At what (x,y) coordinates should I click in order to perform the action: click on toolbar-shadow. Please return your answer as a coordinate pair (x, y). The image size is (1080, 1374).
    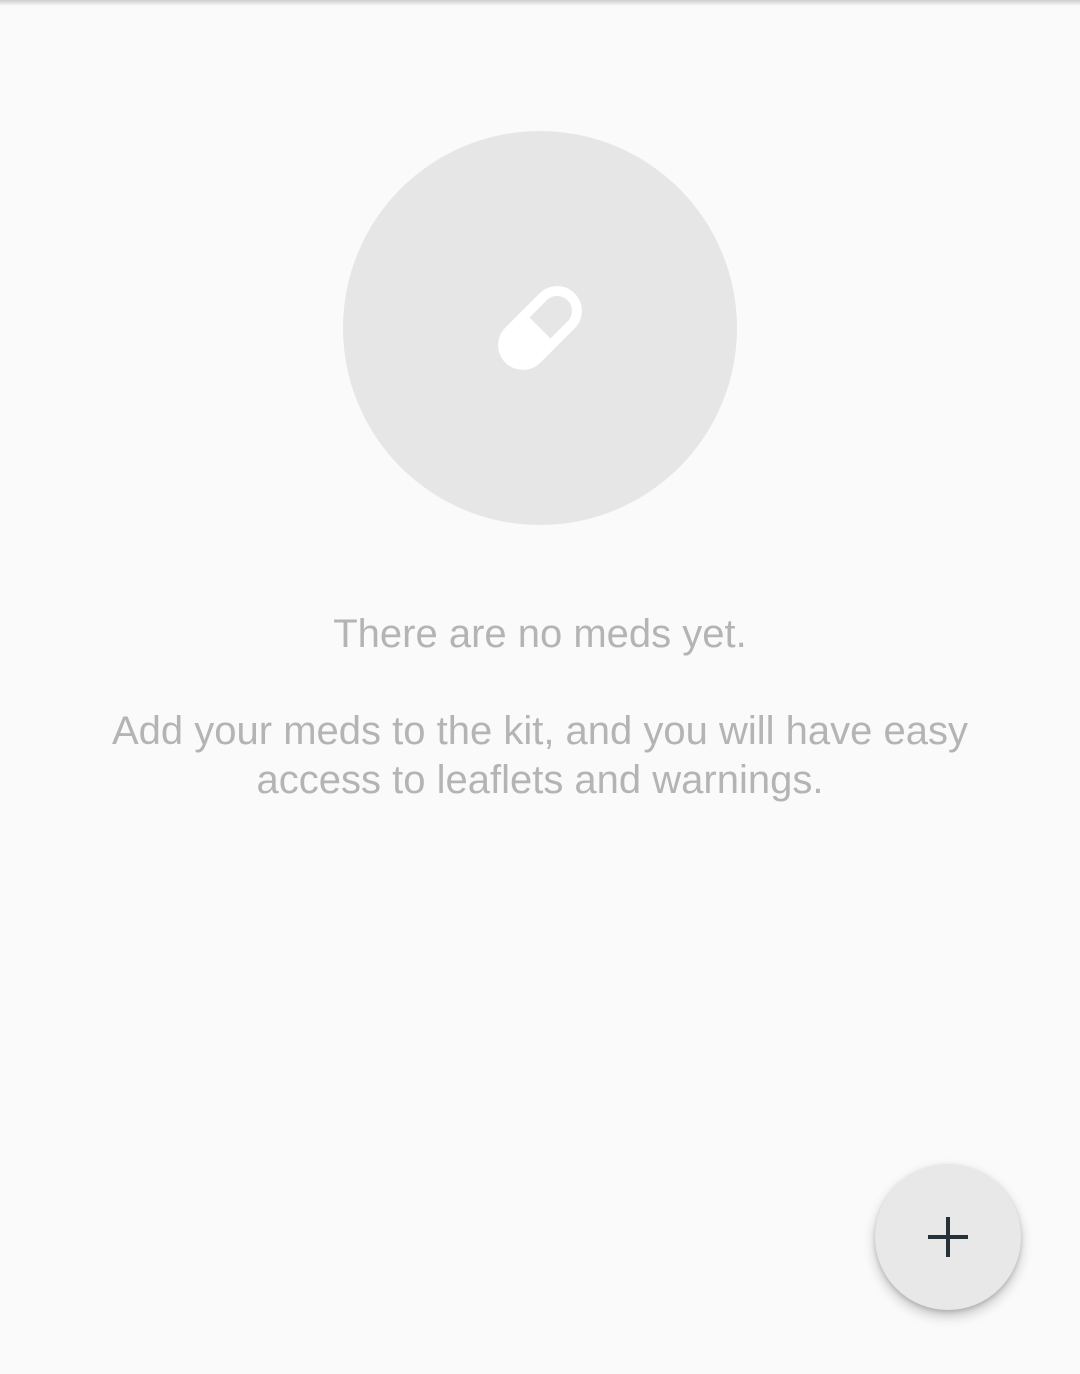
    Looking at the image, I should click on (540, 3).